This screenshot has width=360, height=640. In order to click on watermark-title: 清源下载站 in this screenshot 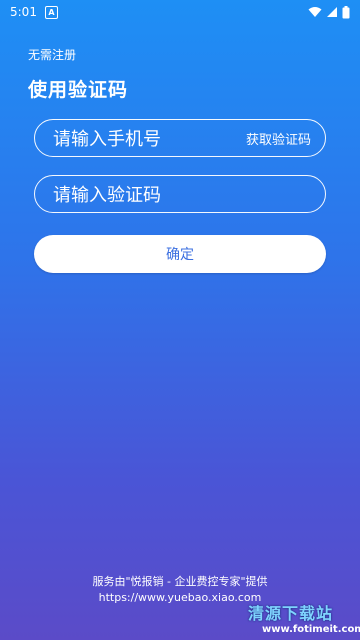, I will do `click(291, 613)`.